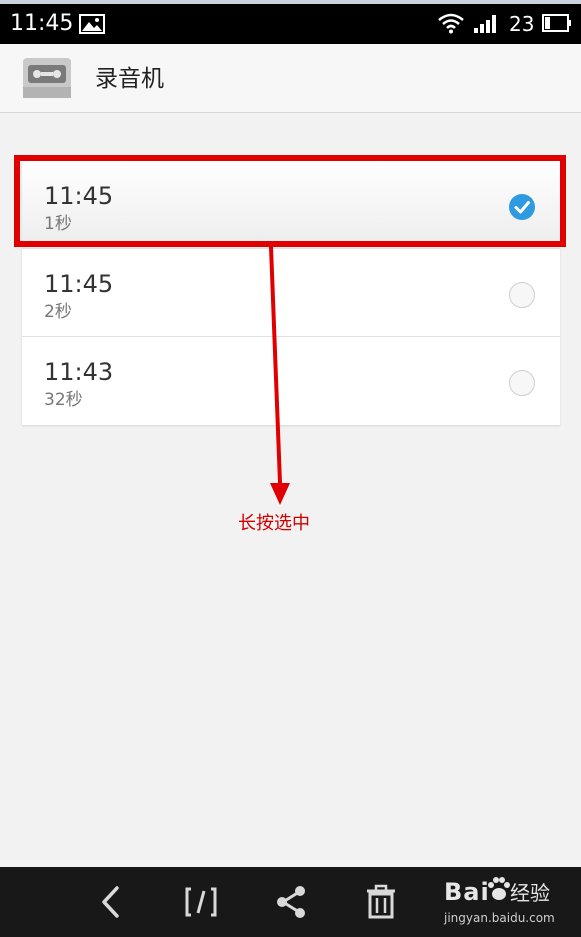 The width and height of the screenshot is (581, 937). I want to click on app-title: 录音机, so click(129, 79).